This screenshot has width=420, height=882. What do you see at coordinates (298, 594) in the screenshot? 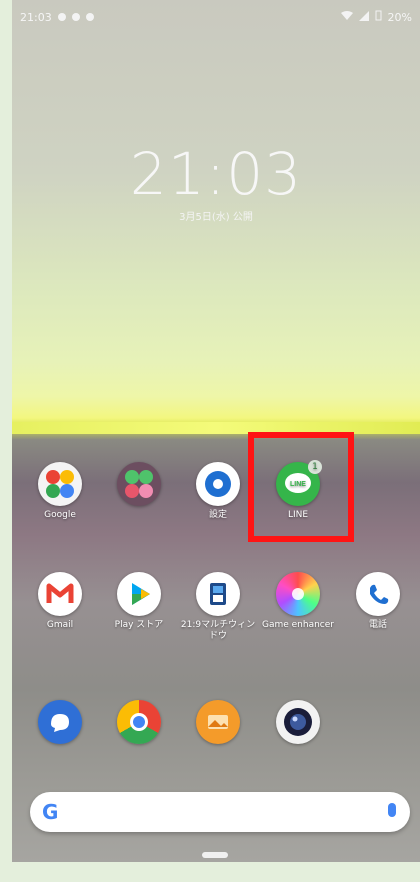
I see `game-enhancer-icon` at bounding box center [298, 594].